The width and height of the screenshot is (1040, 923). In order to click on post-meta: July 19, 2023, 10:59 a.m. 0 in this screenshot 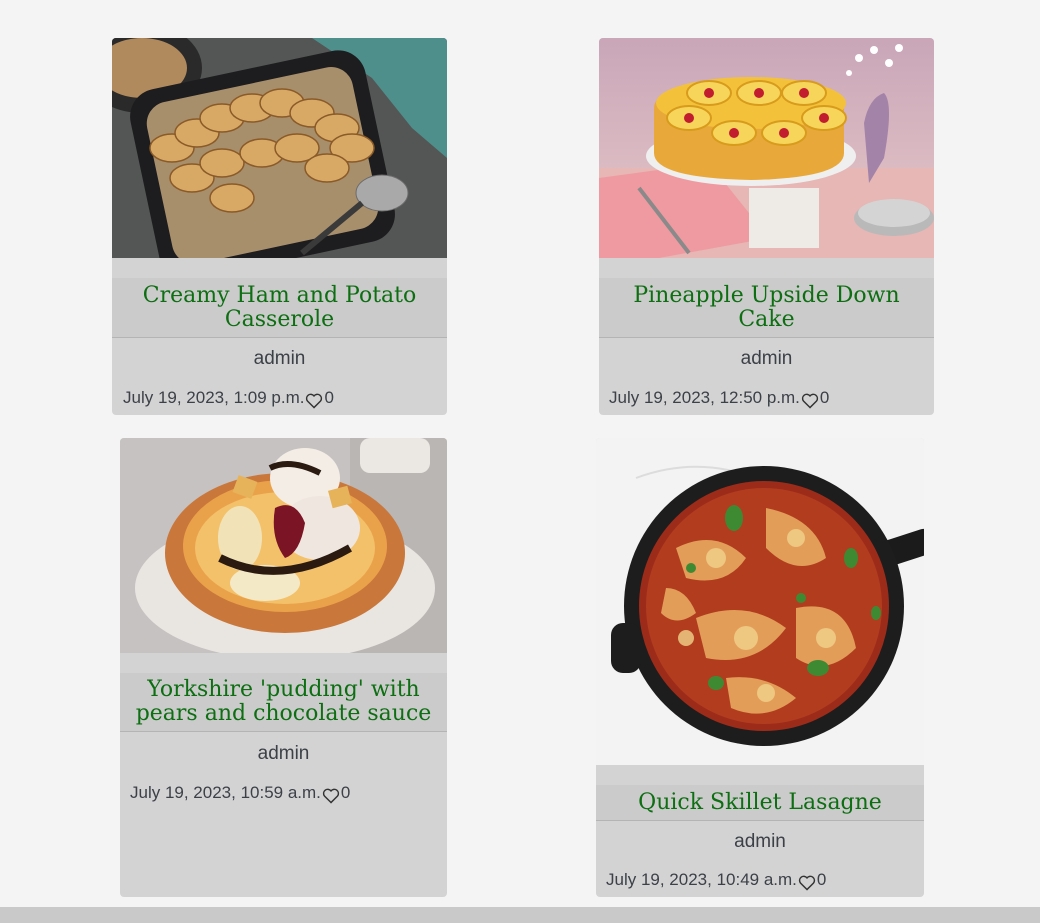, I will do `click(240, 793)`.